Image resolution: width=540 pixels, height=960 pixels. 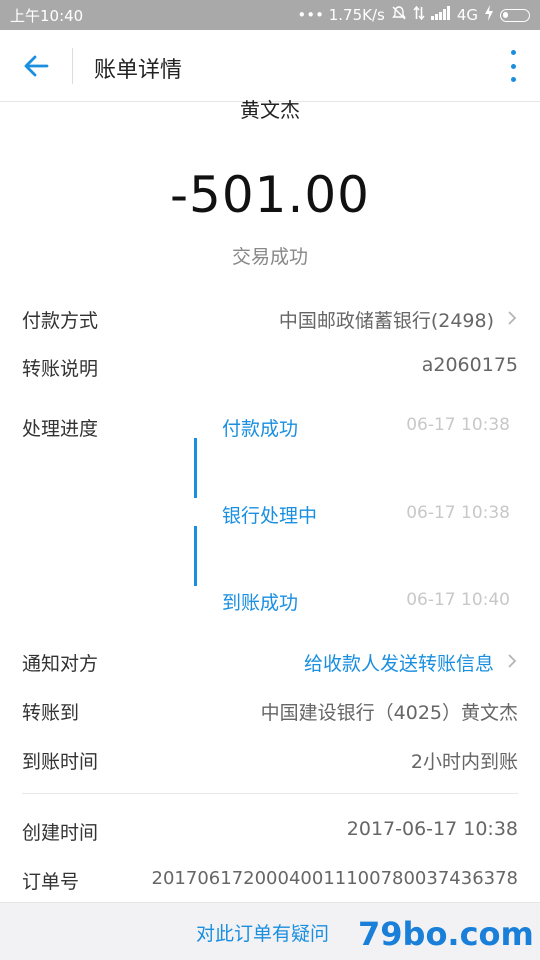 I want to click on signal-icon, so click(x=440, y=15).